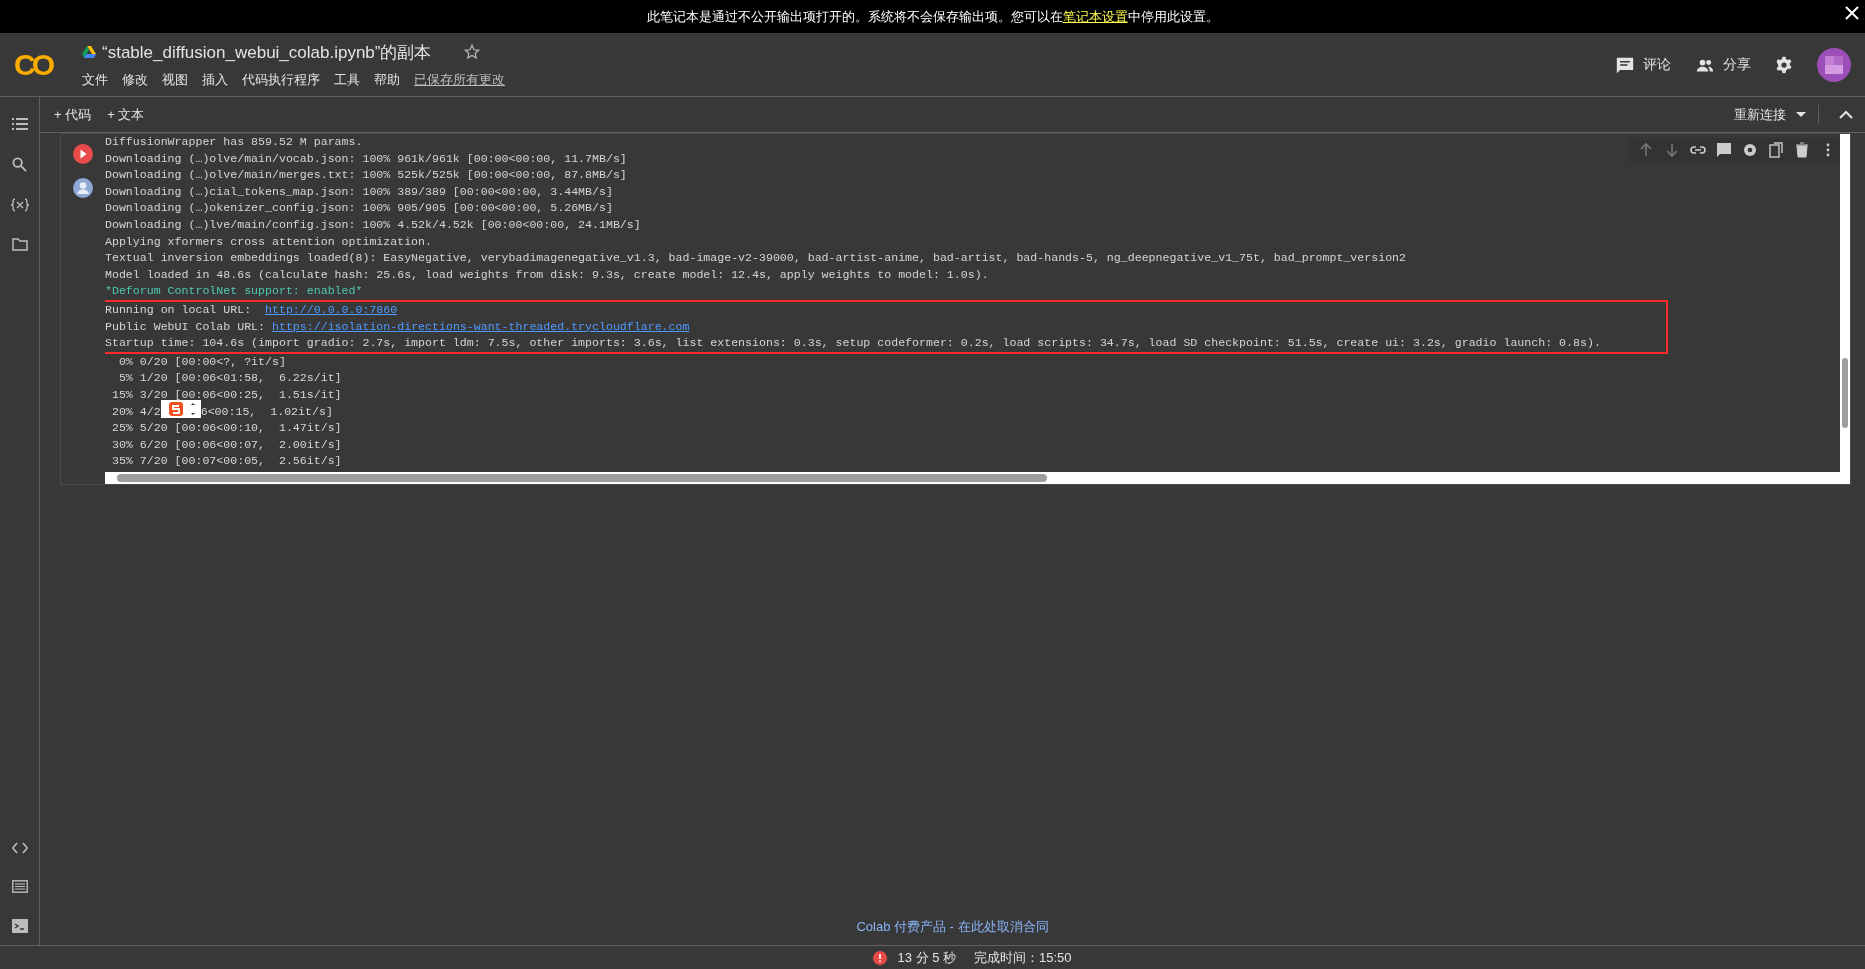 The height and width of the screenshot is (969, 1865). What do you see at coordinates (1023, 957) in the screenshot?
I see `finish-time: 完成时间：15:50` at bounding box center [1023, 957].